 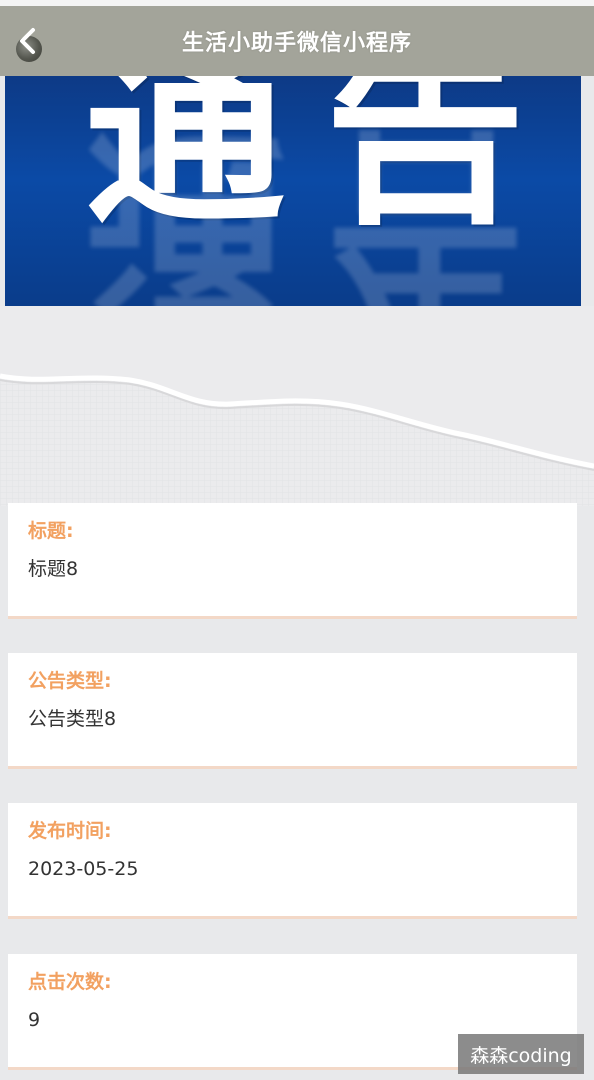 What do you see at coordinates (292, 561) in the screenshot?
I see `title-card: 标题: 标题8` at bounding box center [292, 561].